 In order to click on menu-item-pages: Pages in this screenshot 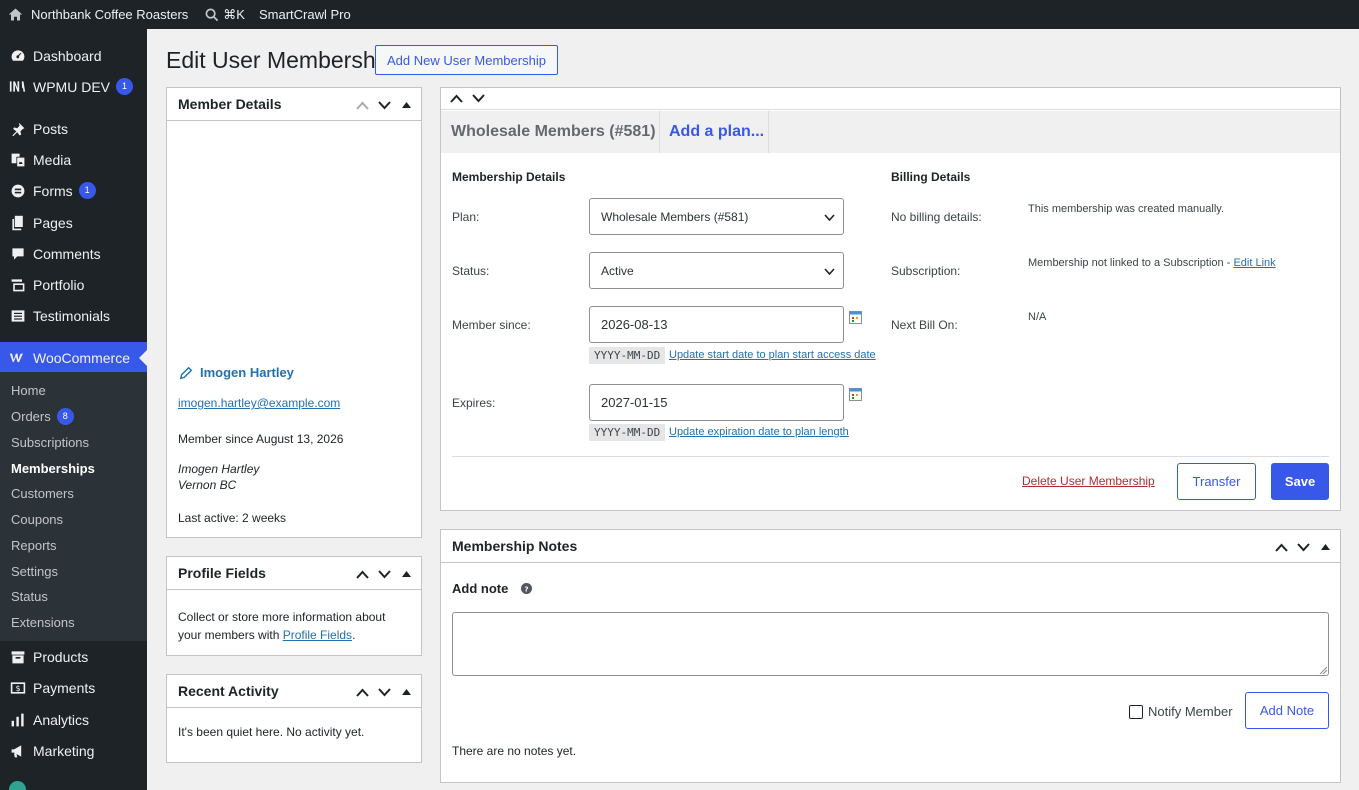, I will do `click(73, 222)`.